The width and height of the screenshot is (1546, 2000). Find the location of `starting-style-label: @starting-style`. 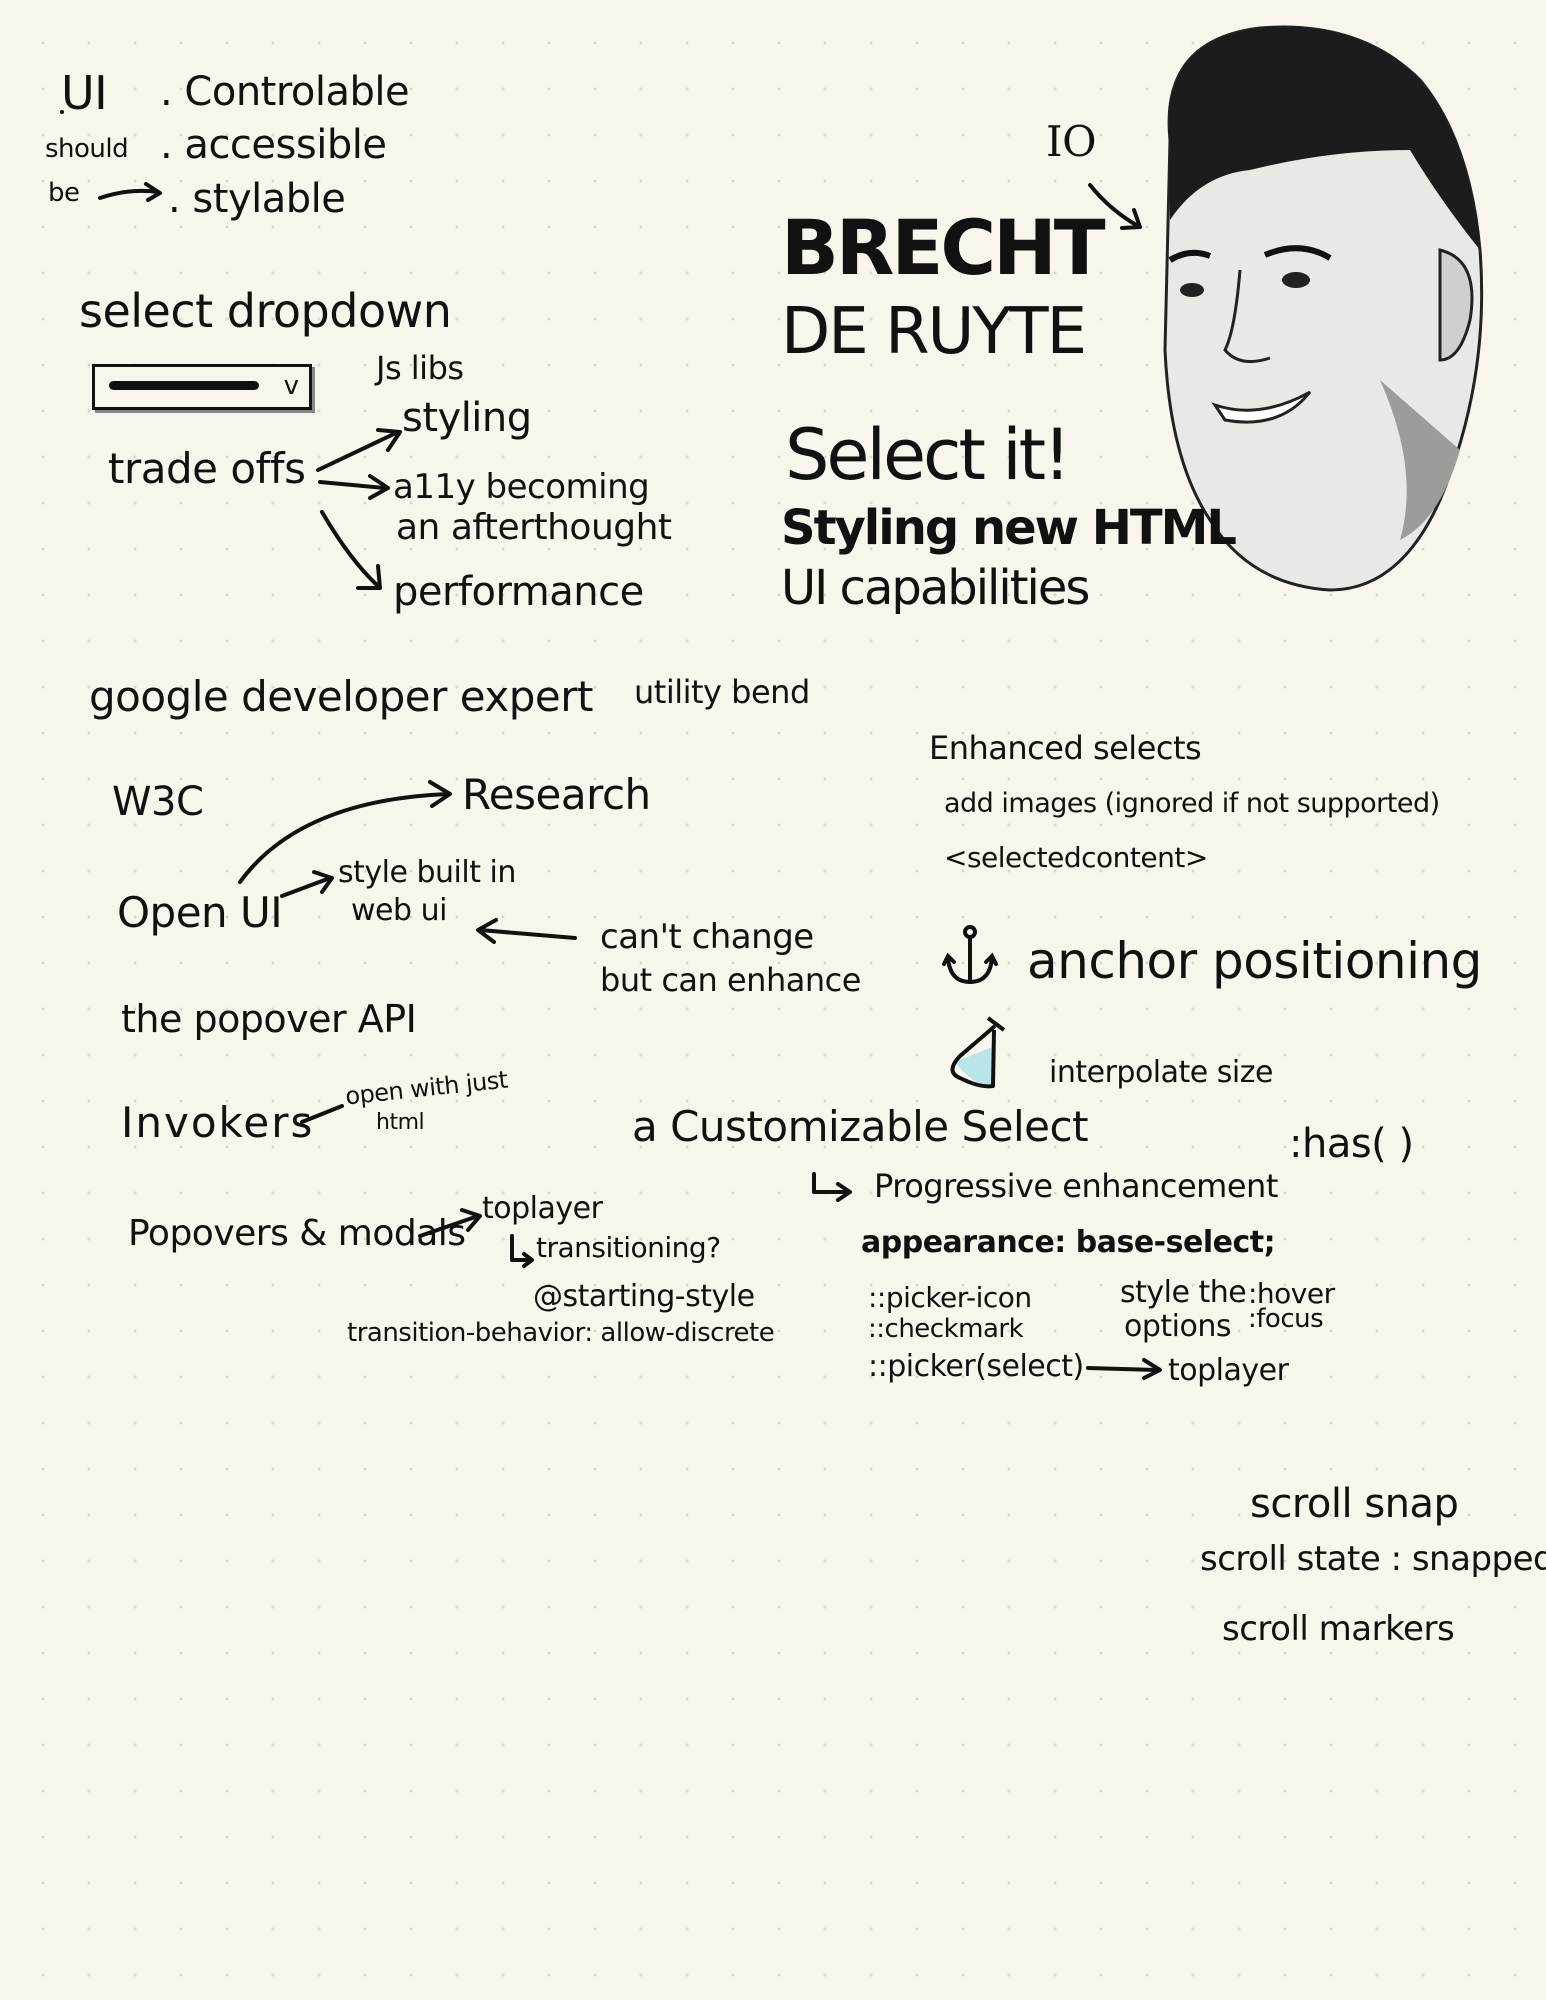

starting-style-label: @starting-style is located at coordinates (644, 1296).